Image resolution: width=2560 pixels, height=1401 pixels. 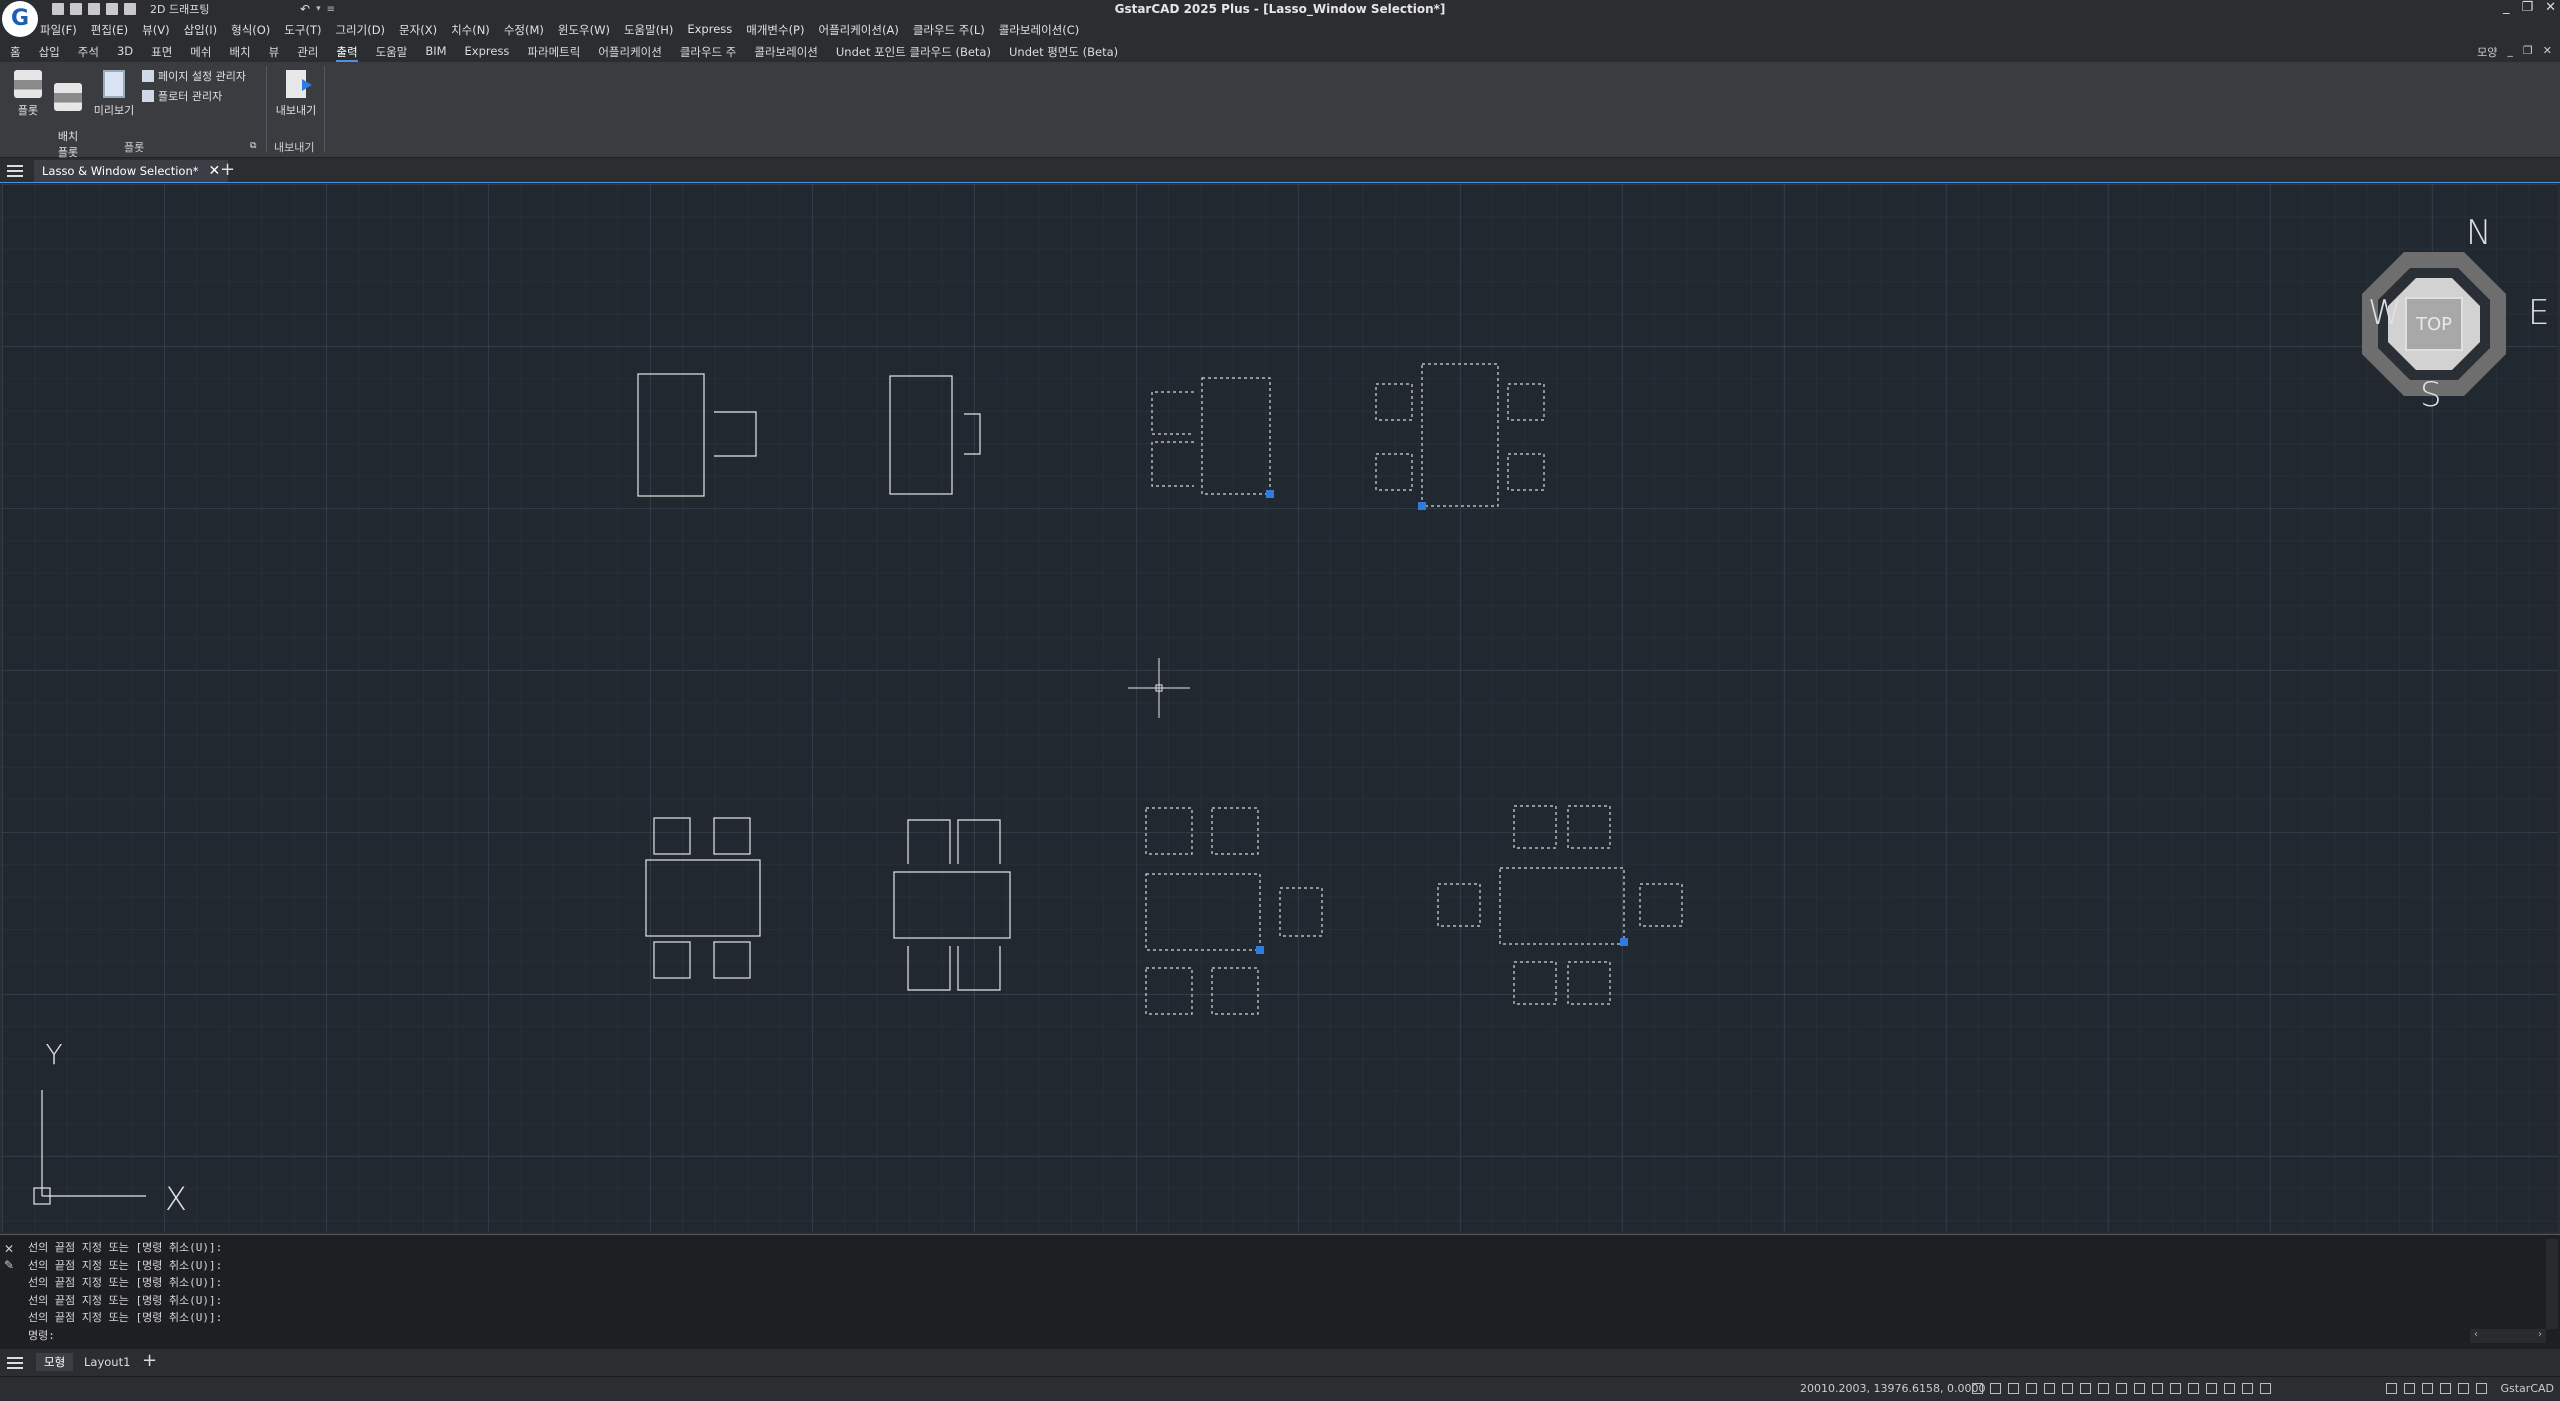 I want to click on gstarcad-logo: G, so click(x=20, y=19).